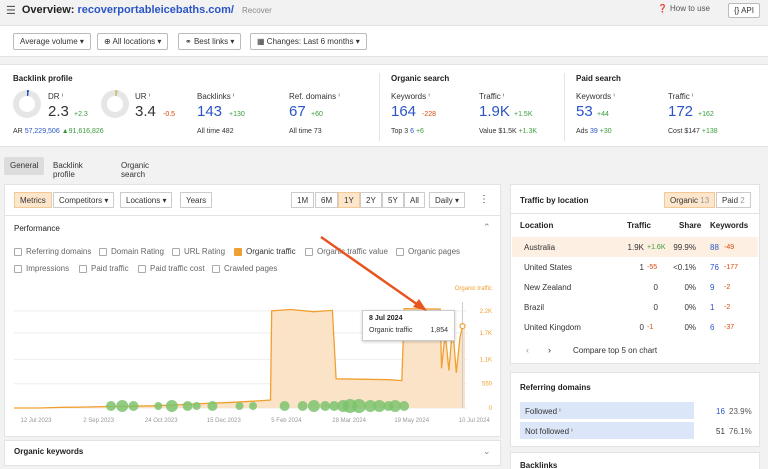 This screenshot has width=768, height=469. What do you see at coordinates (729, 225) in the screenshot?
I see `col-keywords: Keywords` at bounding box center [729, 225].